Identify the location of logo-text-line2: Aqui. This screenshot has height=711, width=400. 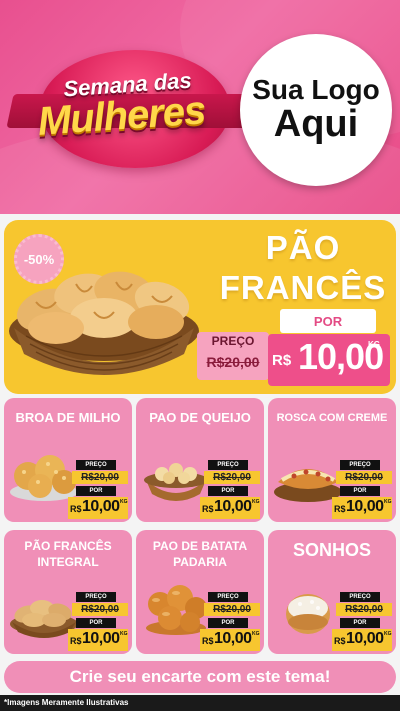
(316, 124).